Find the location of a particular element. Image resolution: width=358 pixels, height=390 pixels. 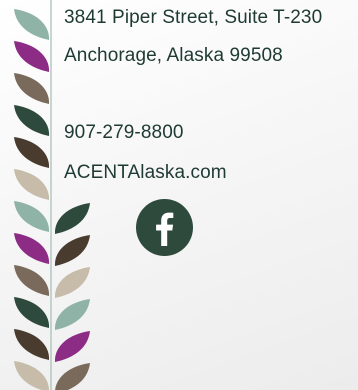

website-link: ACENTAlaska.com is located at coordinates (145, 172).